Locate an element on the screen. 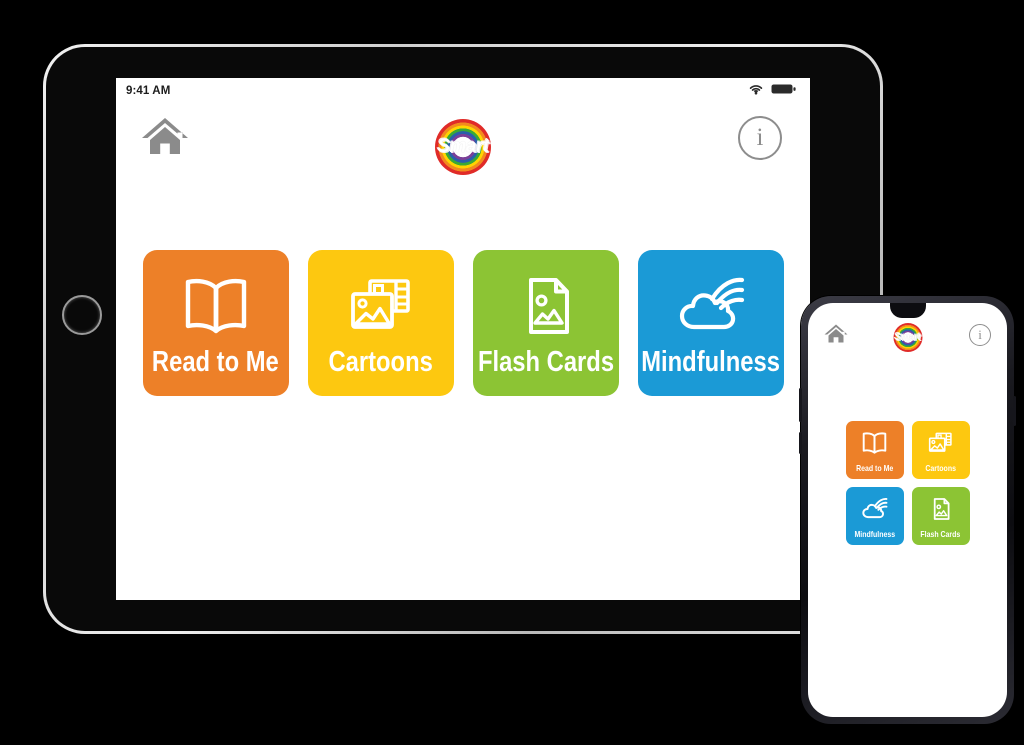  battery-full-icon is located at coordinates (783, 91).